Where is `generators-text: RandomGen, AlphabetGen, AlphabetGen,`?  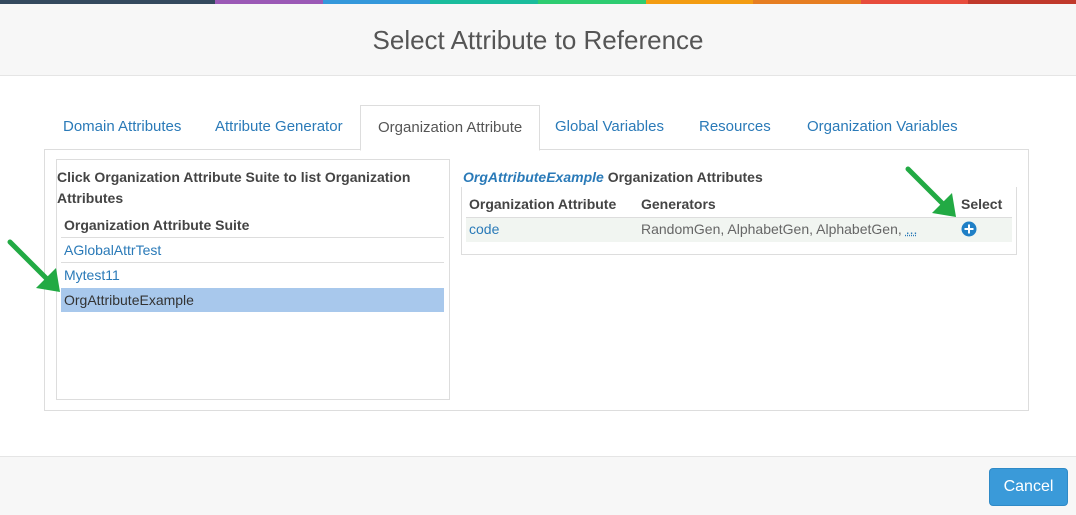 generators-text: RandomGen, AlphabetGen, AlphabetGen, is located at coordinates (771, 229).